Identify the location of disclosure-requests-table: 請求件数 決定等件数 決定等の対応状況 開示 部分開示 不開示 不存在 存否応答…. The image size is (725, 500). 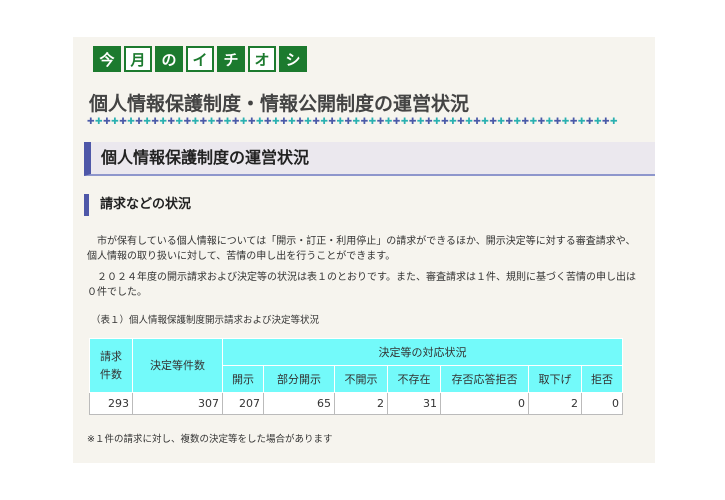
(356, 376).